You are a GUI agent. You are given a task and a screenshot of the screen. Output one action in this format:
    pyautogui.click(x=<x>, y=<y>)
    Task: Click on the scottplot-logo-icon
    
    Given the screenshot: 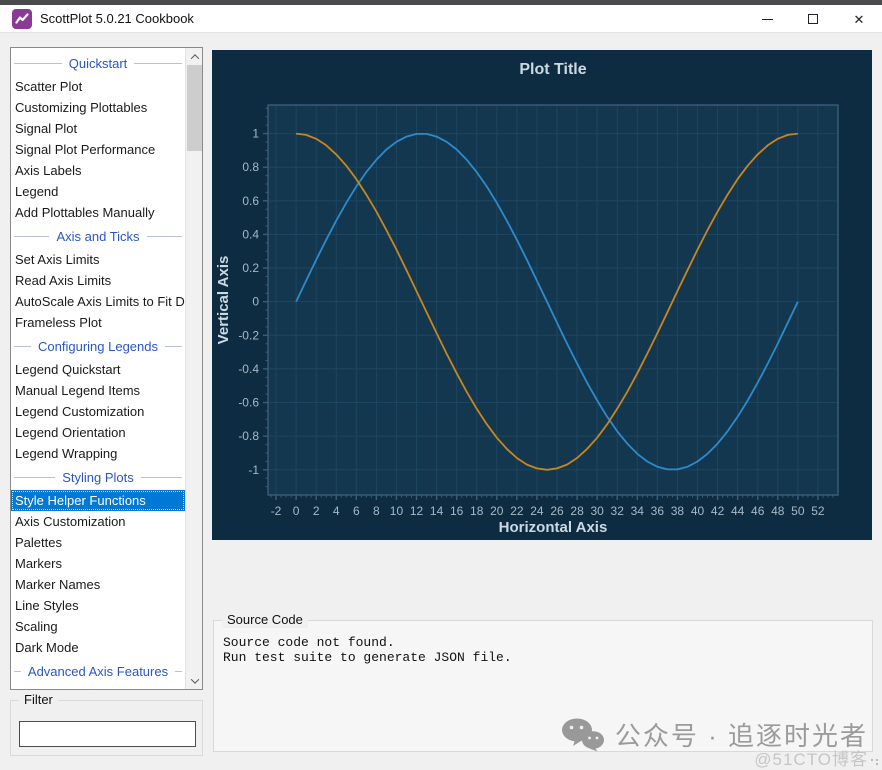 What is the action you would take?
    pyautogui.click(x=22, y=18)
    